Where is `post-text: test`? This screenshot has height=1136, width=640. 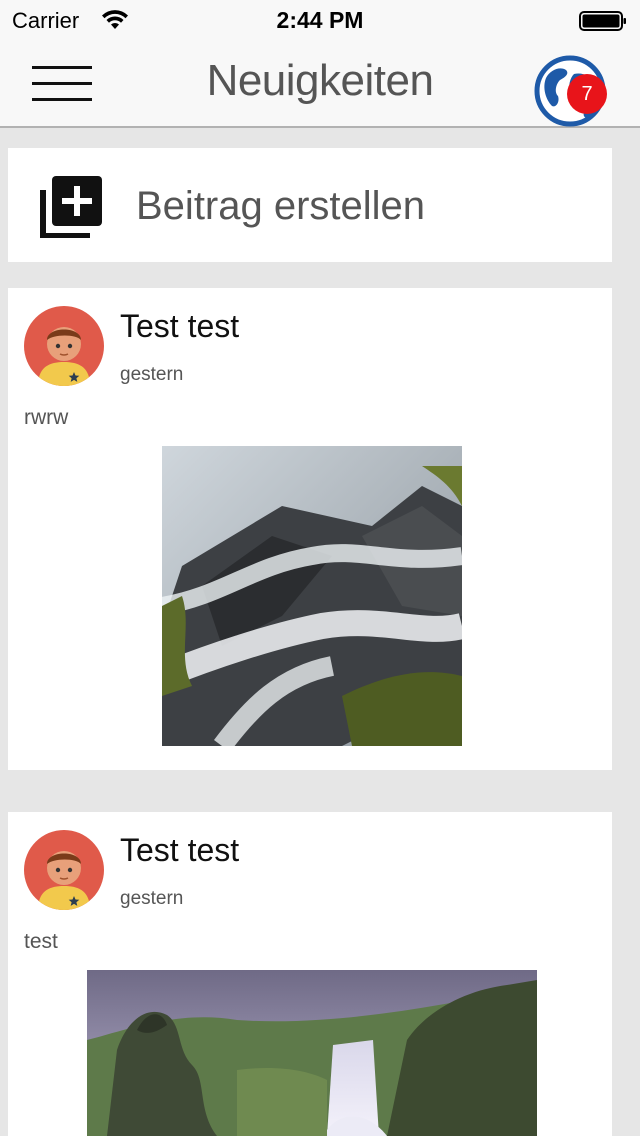
post-text: test is located at coordinates (41, 941).